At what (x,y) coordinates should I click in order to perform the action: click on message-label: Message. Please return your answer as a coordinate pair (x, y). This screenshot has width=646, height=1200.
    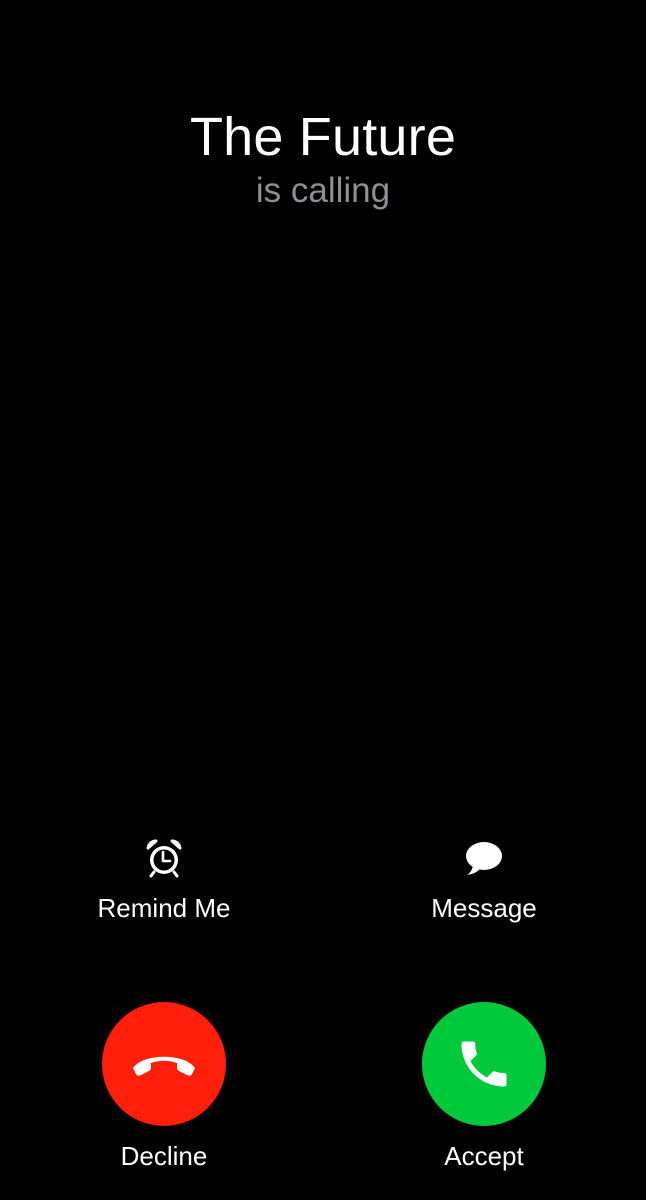
    Looking at the image, I should click on (484, 908).